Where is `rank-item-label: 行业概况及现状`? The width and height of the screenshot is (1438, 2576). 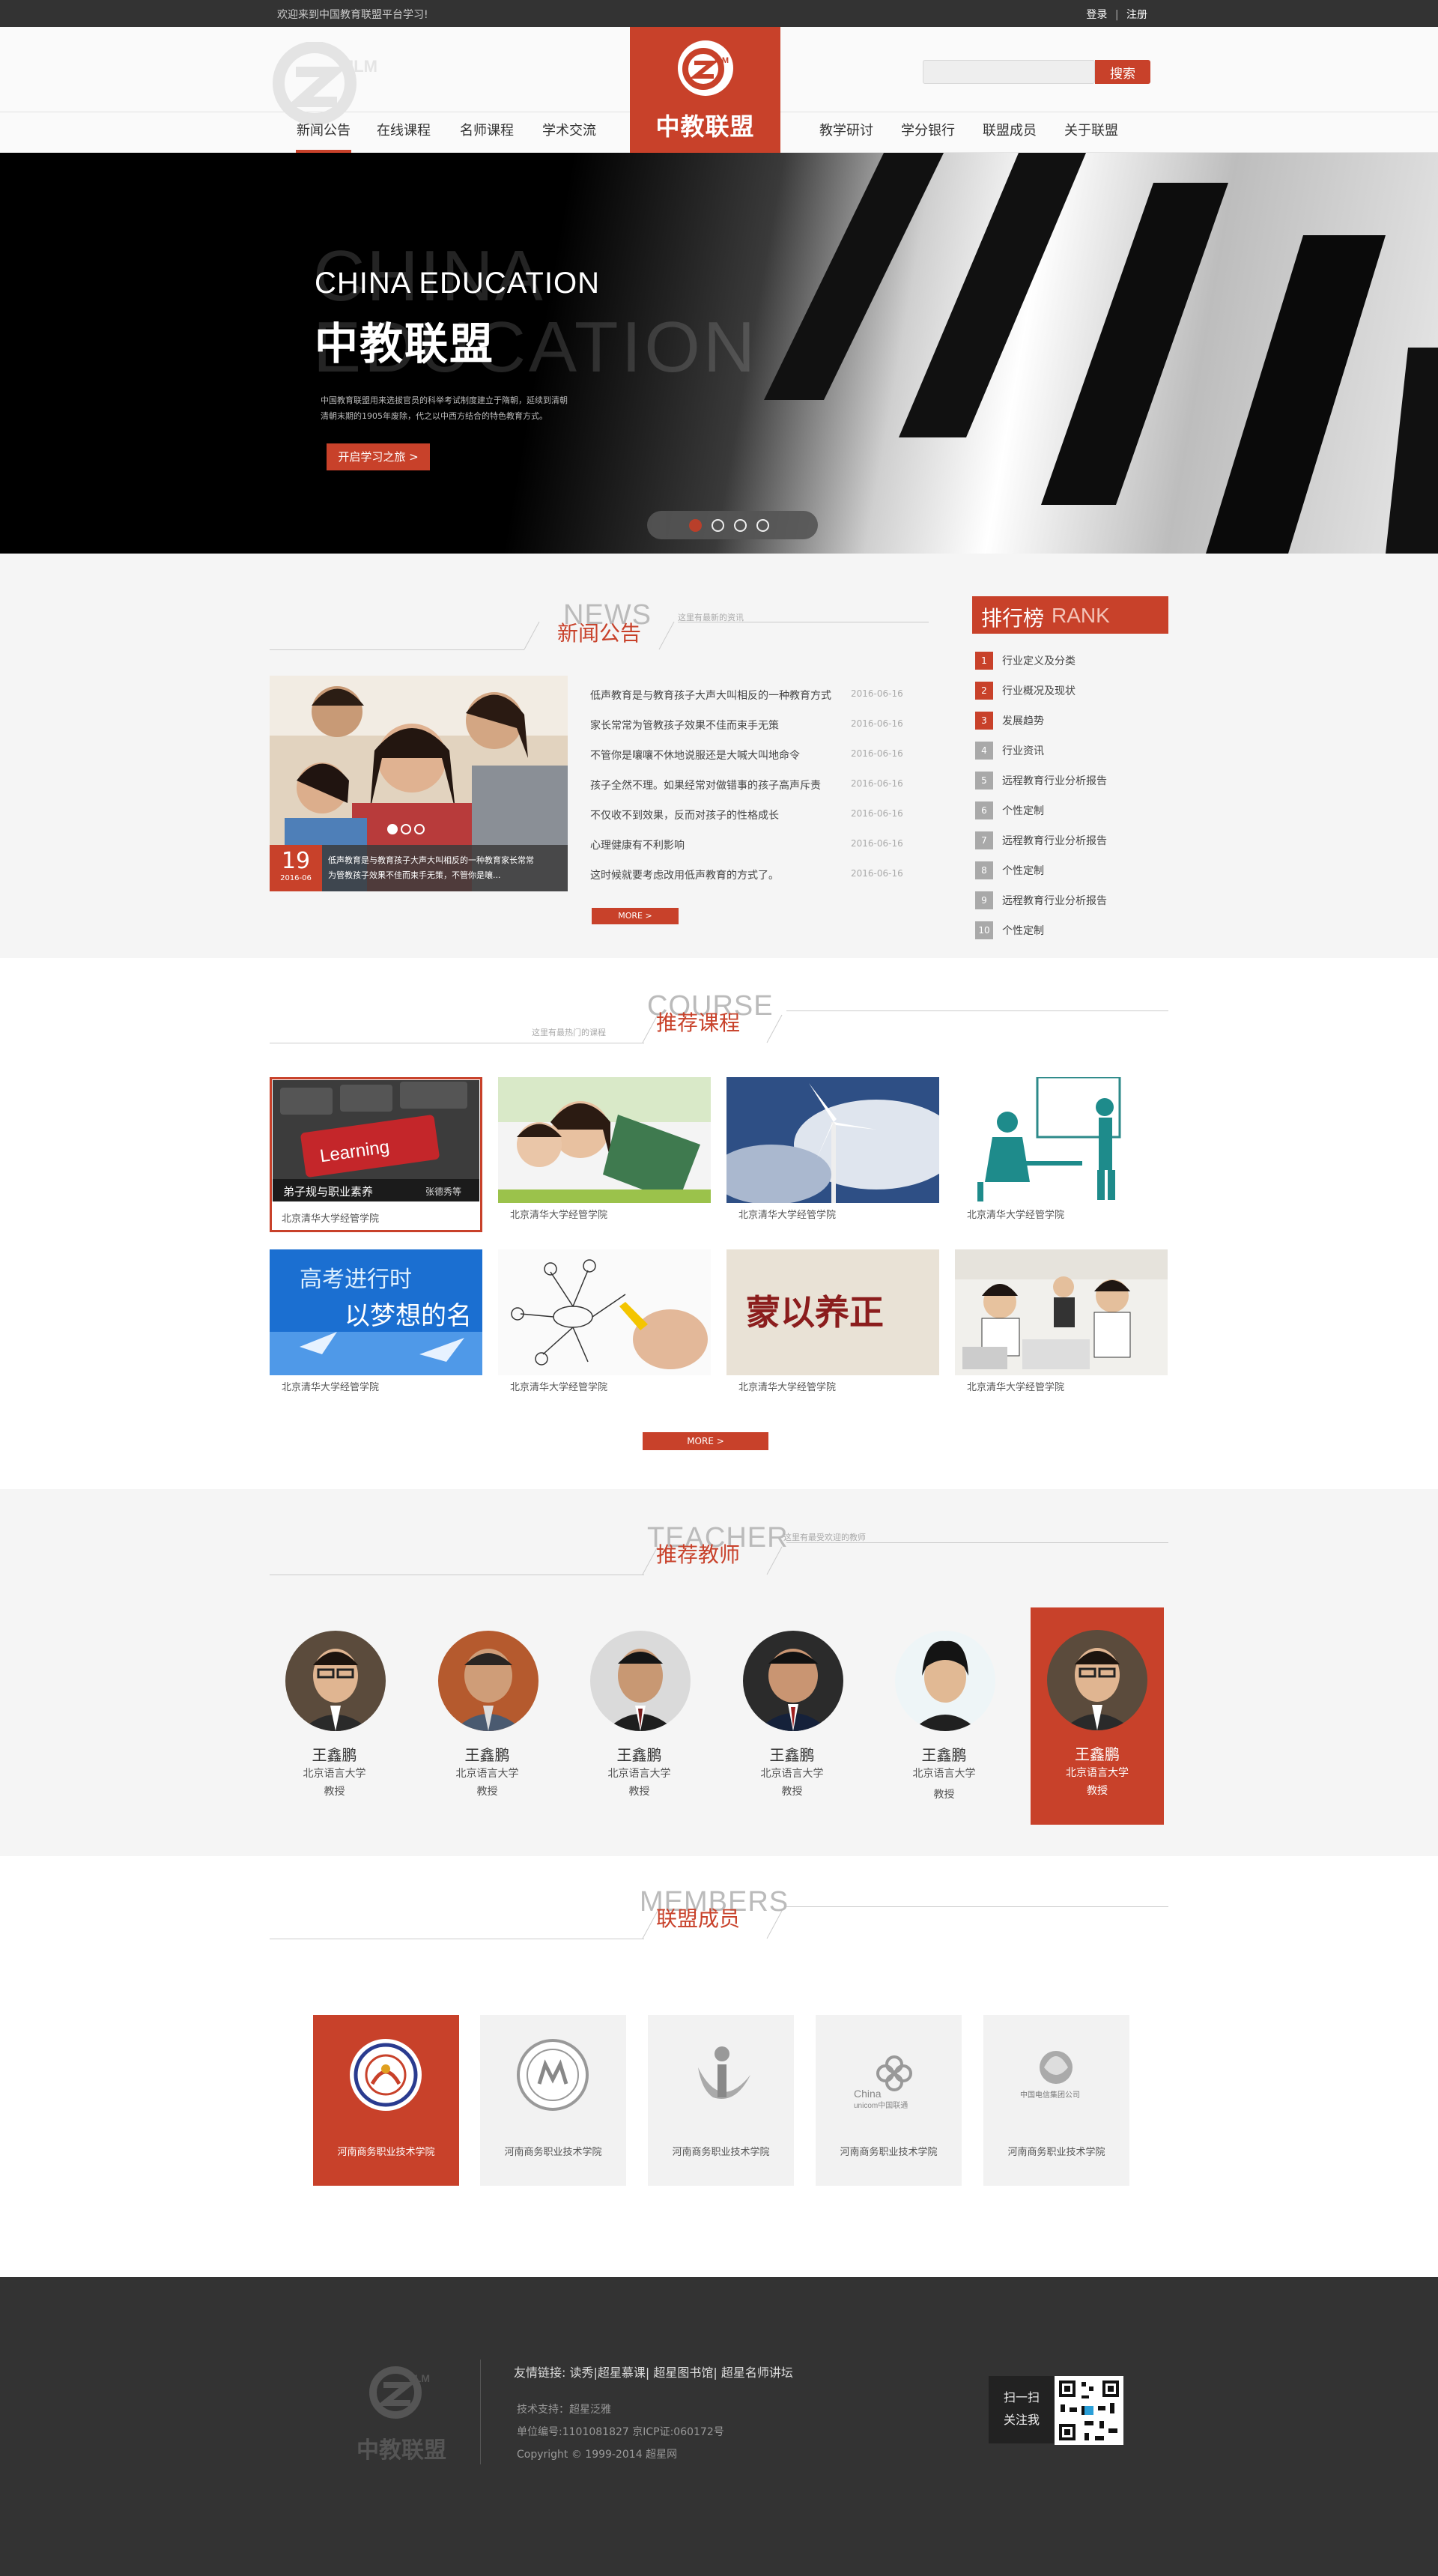 rank-item-label: 行业概况及现状 is located at coordinates (1039, 691).